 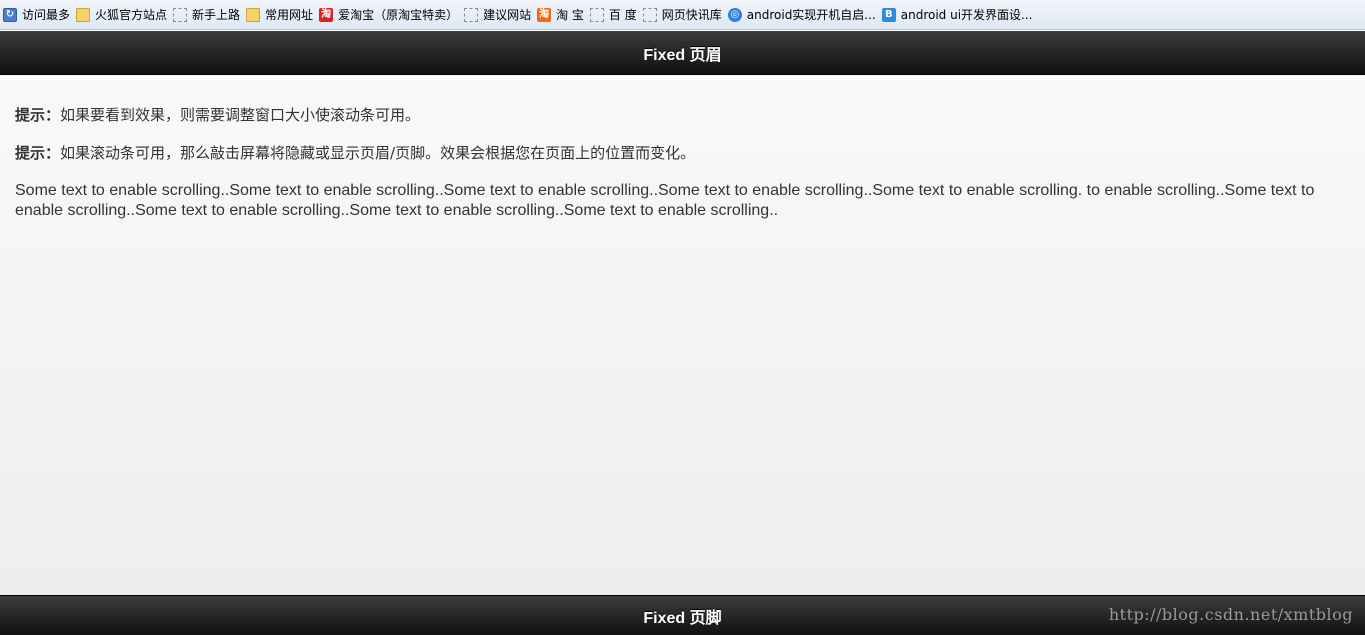 I want to click on tip-text: 如果要看到效果，则需要调整窗口大小使滚动条可用。, so click(x=240, y=115).